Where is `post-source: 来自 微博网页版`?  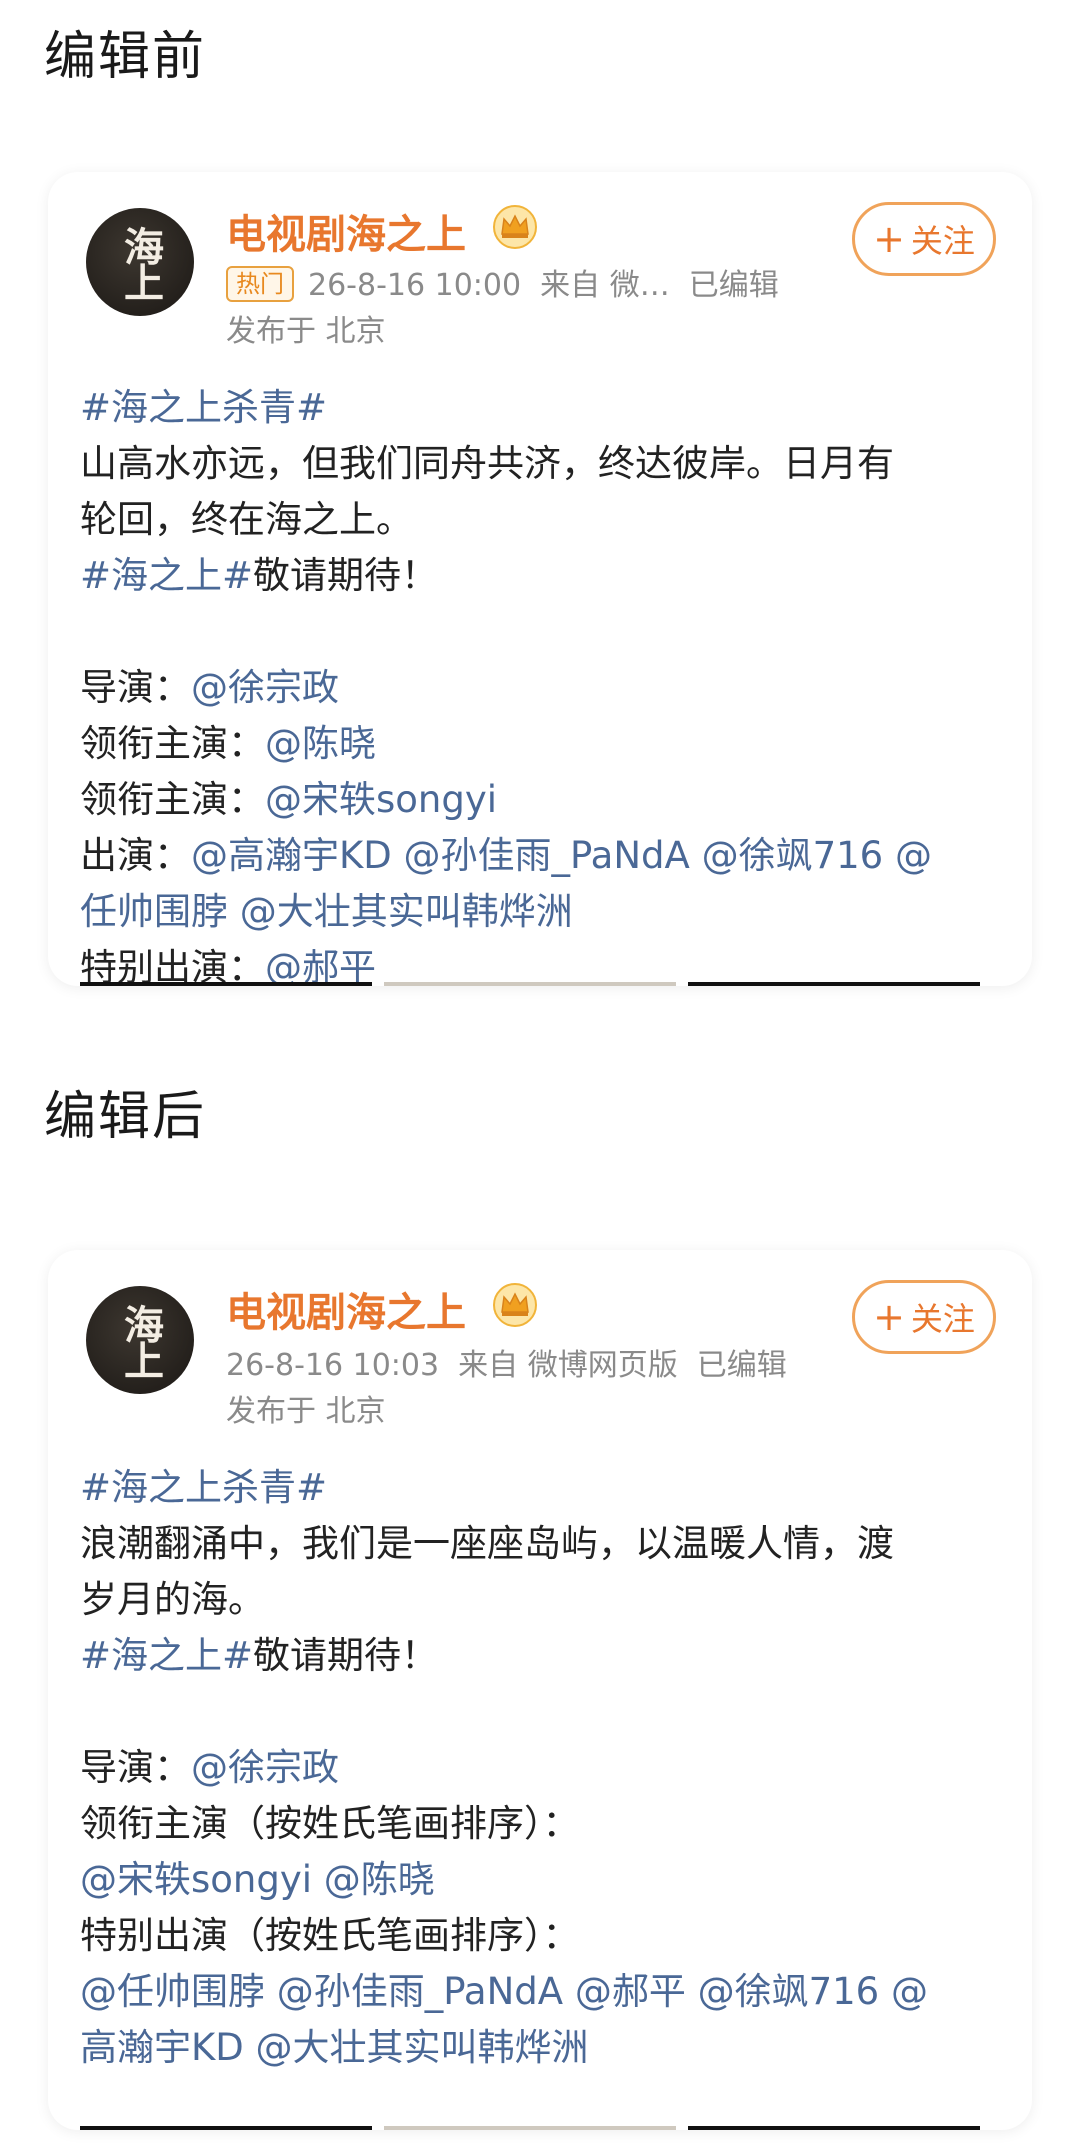
post-source: 来自 微博网页版 is located at coordinates (568, 1365).